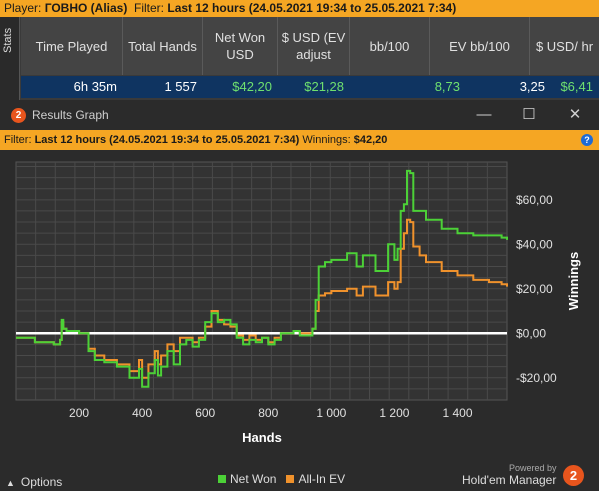 This screenshot has height=491, width=599. I want to click on legend-swatch-all-in-ev, so click(290, 479).